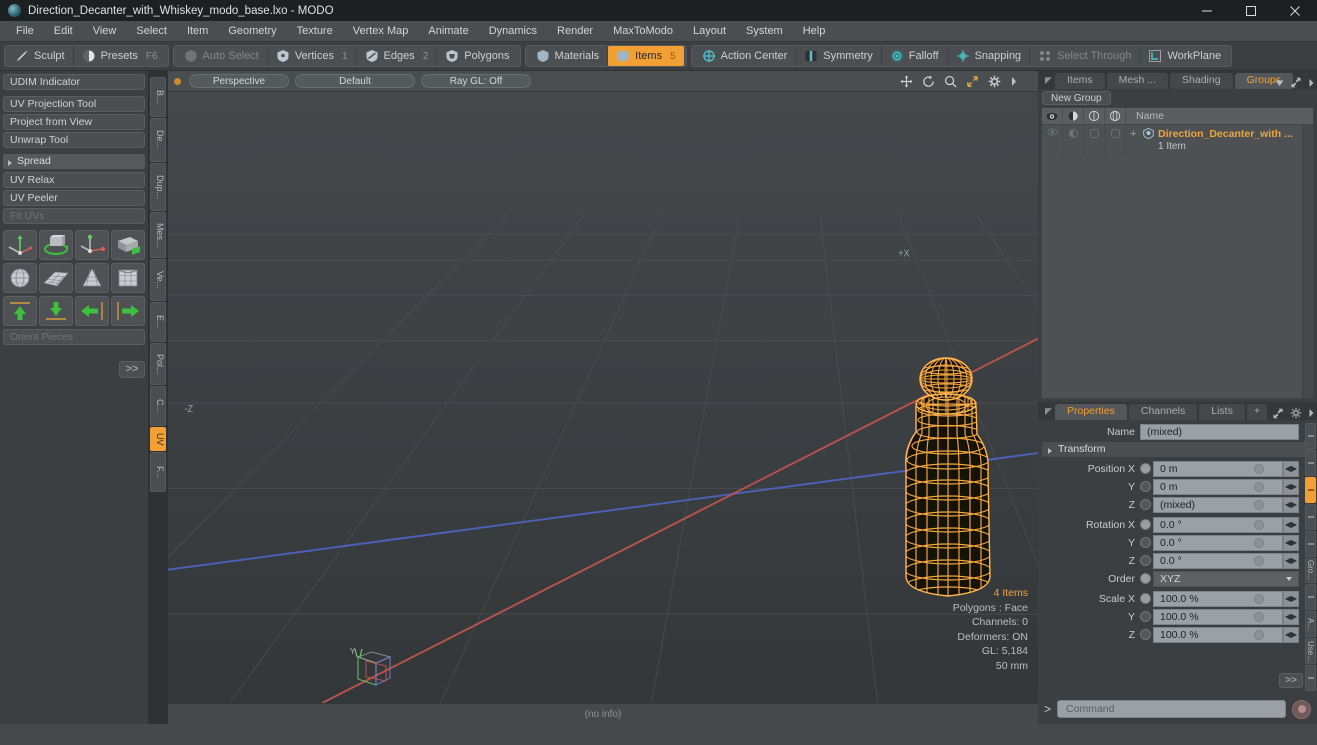  What do you see at coordinates (1145, 616) in the screenshot?
I see `scale-y-channel-dot` at bounding box center [1145, 616].